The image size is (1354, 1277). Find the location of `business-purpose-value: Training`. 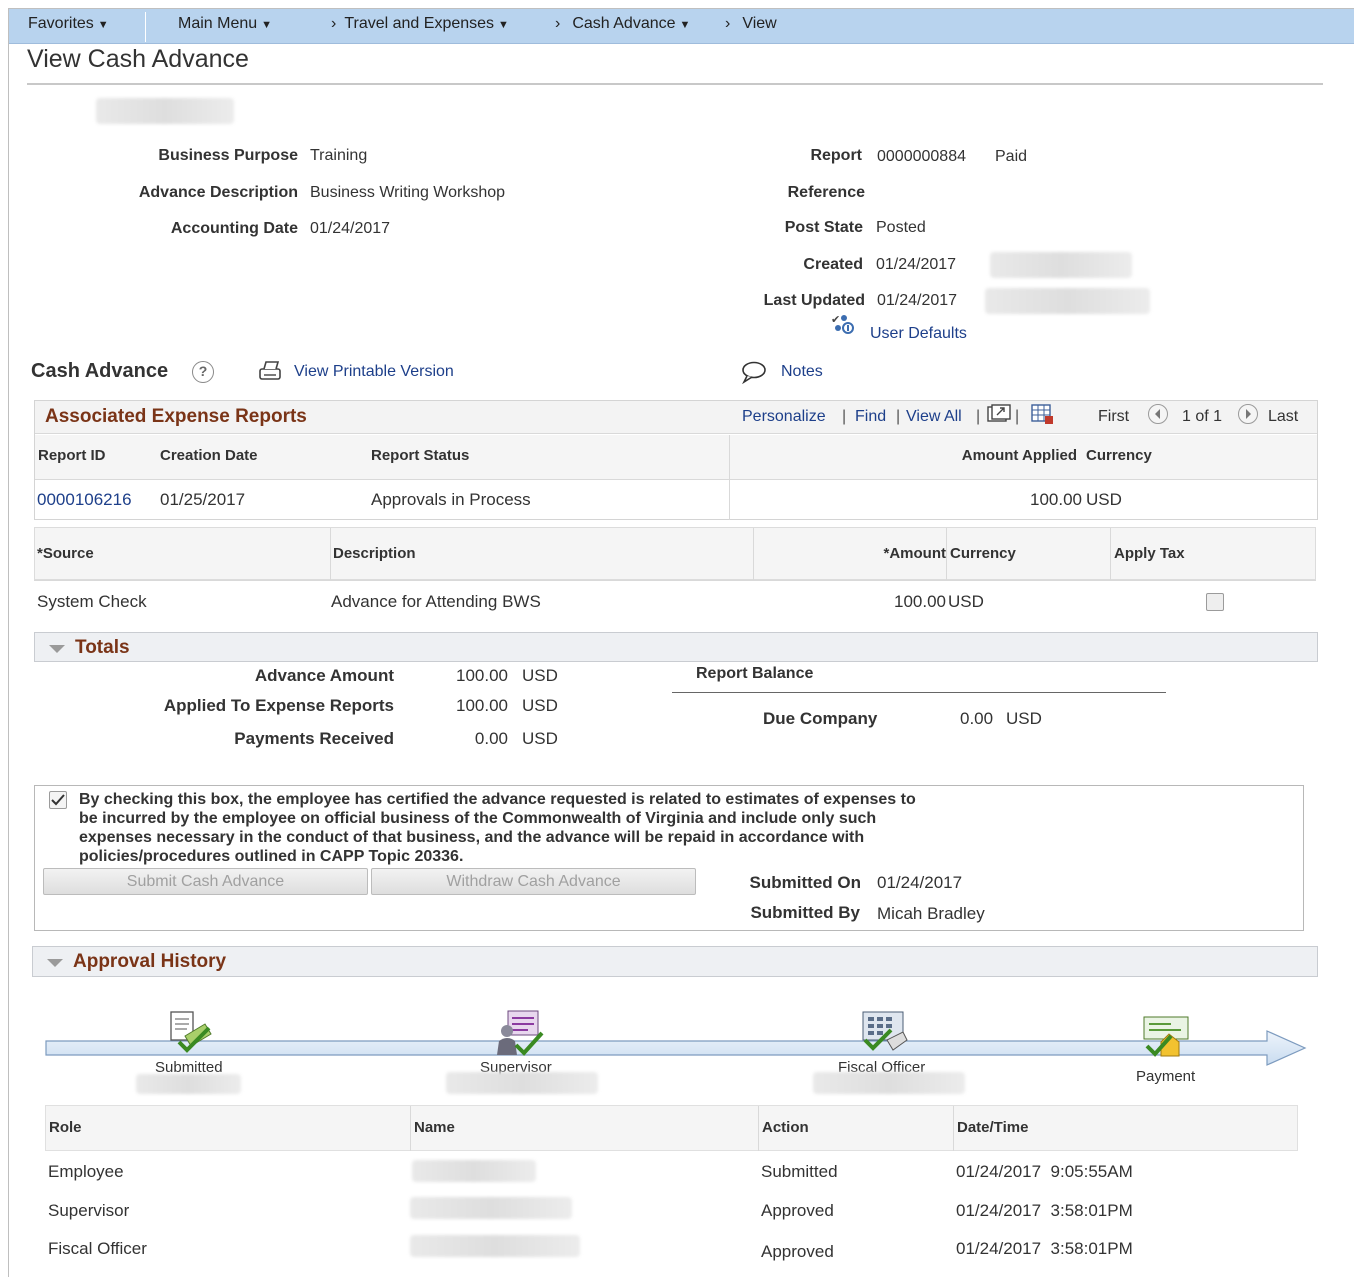

business-purpose-value: Training is located at coordinates (339, 155).